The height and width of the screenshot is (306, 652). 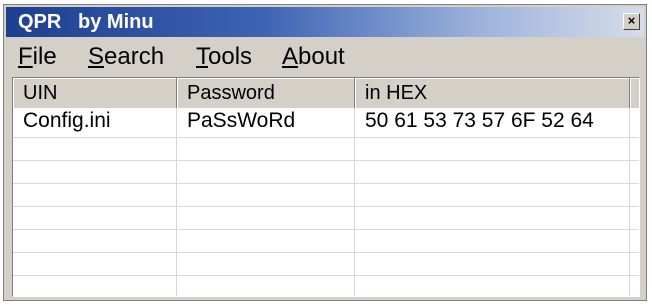 I want to click on menu-tools: Tools, so click(x=224, y=57).